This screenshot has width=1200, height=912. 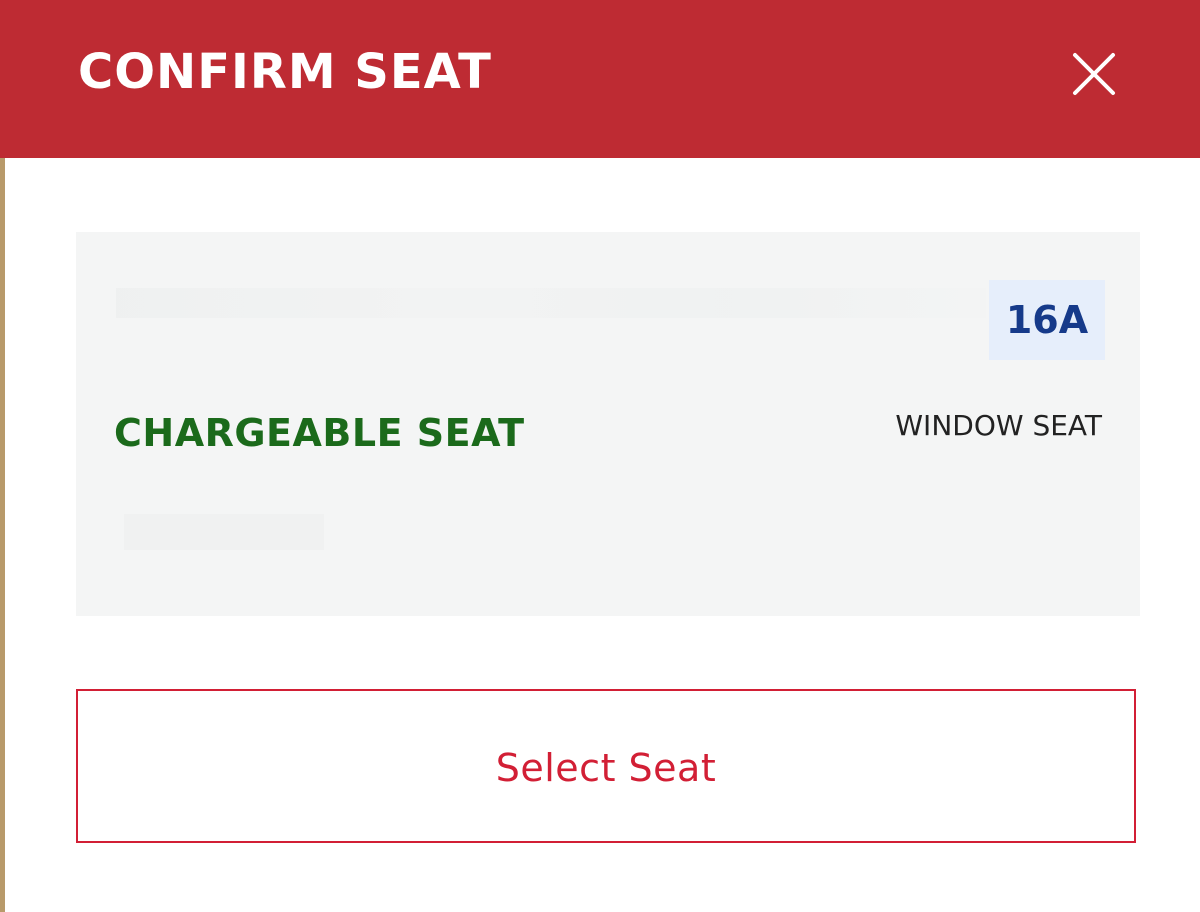 I want to click on seat-position-label: WINDOW SEAT, so click(x=998, y=425).